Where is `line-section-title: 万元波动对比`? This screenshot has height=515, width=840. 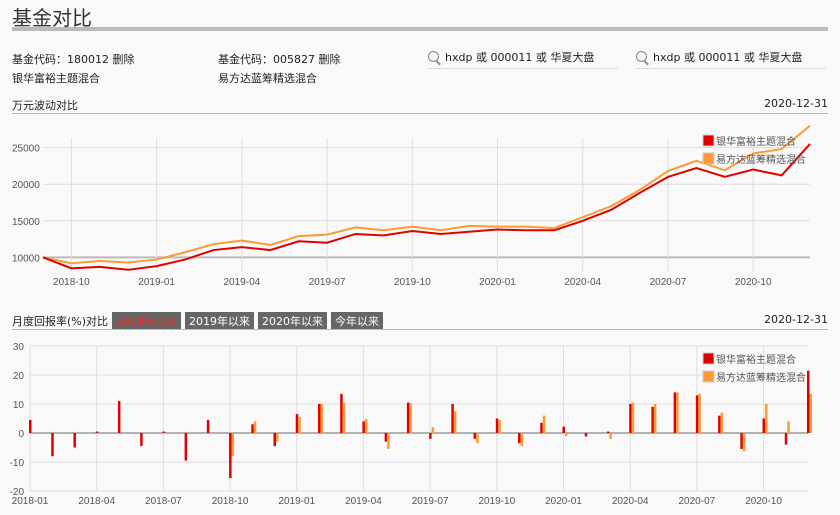
line-section-title: 万元波动对比 is located at coordinates (45, 105).